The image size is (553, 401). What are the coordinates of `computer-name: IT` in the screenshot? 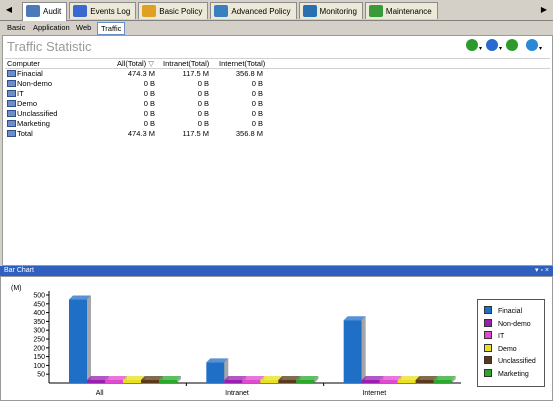 It's located at (20, 93).